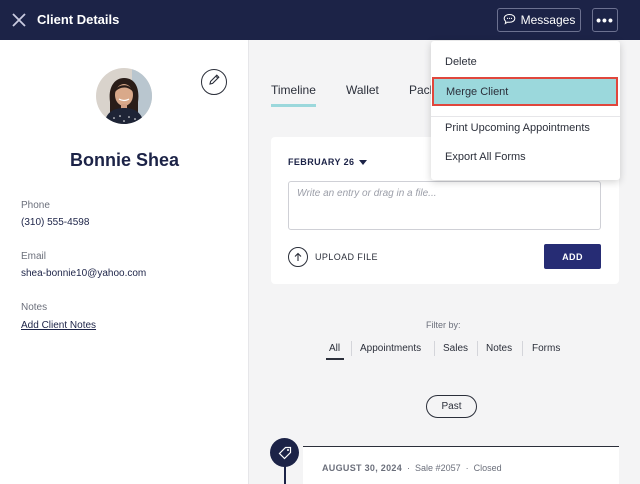 Image resolution: width=640 pixels, height=484 pixels. I want to click on date-selector: FEBRUARY 26, so click(328, 162).